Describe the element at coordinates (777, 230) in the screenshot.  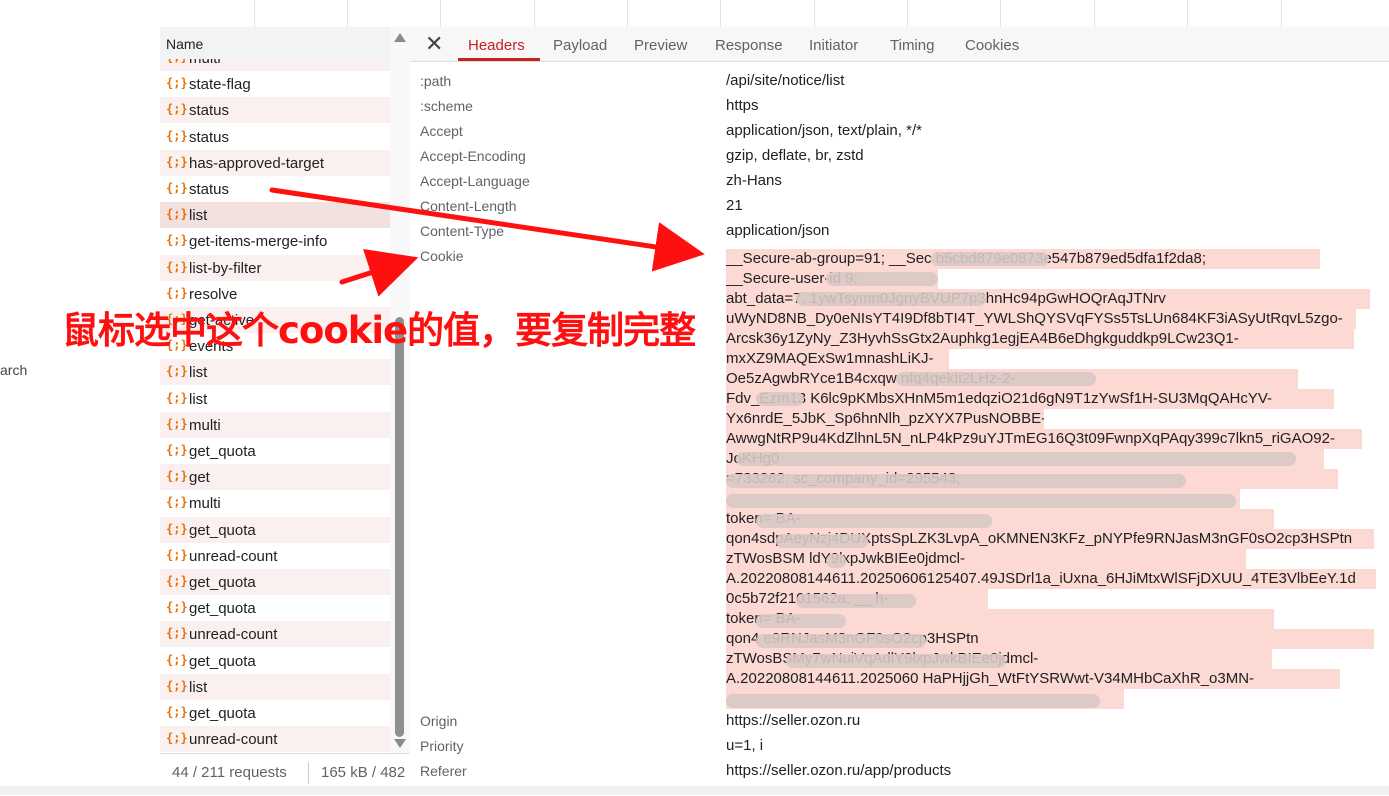
I see `header-value: application/json` at that location.